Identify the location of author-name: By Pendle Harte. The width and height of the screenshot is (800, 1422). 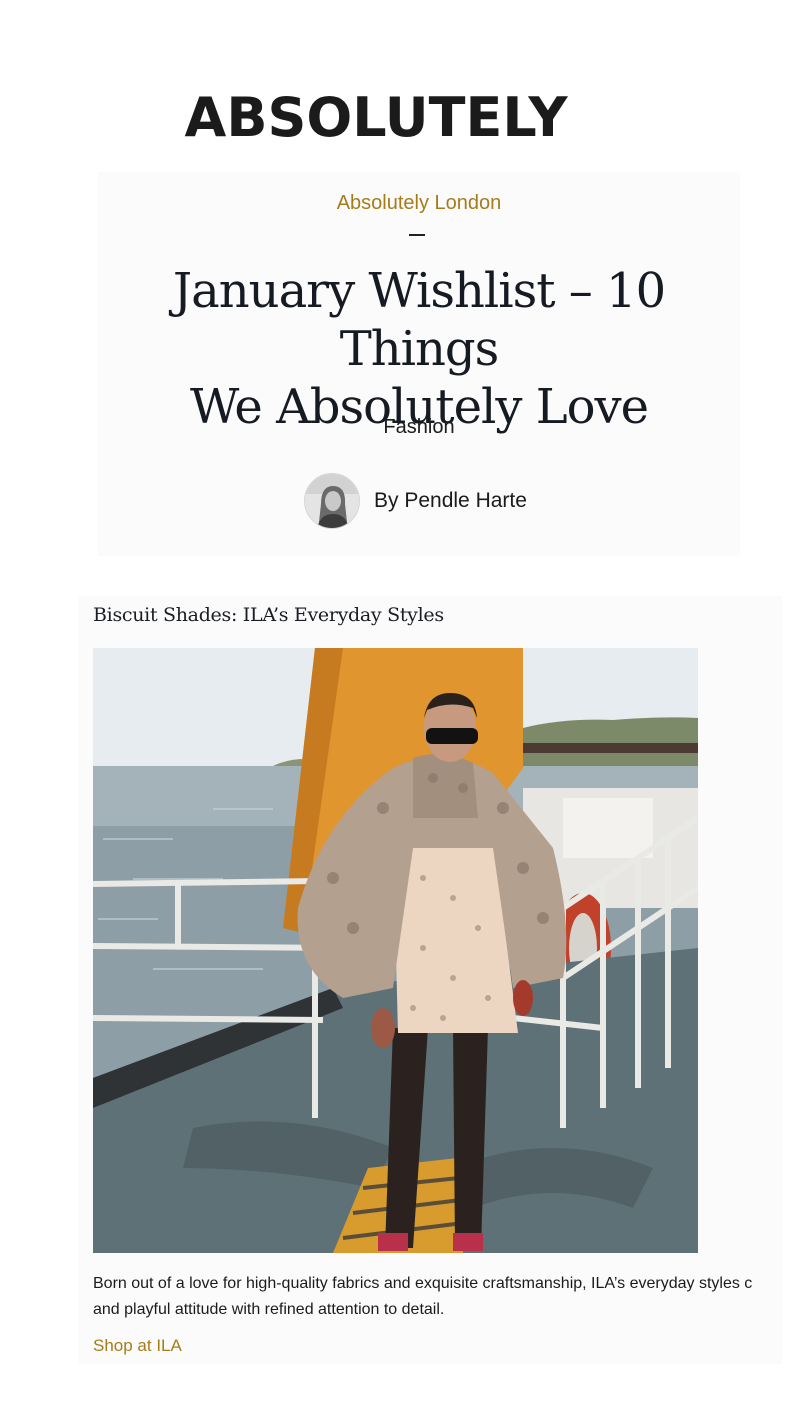
(450, 501).